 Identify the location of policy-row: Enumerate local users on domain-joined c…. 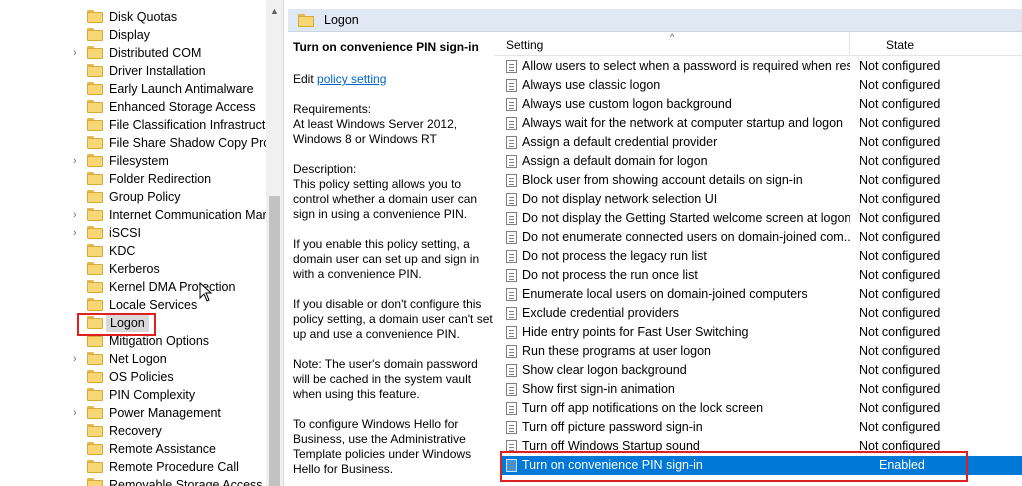
(762, 294).